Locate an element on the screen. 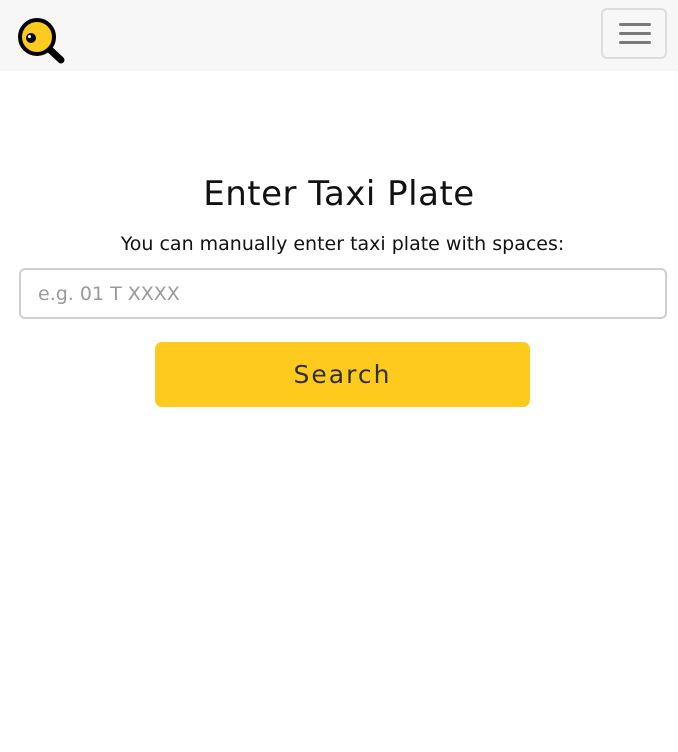 The height and width of the screenshot is (752, 678). navbar is located at coordinates (339, 35).